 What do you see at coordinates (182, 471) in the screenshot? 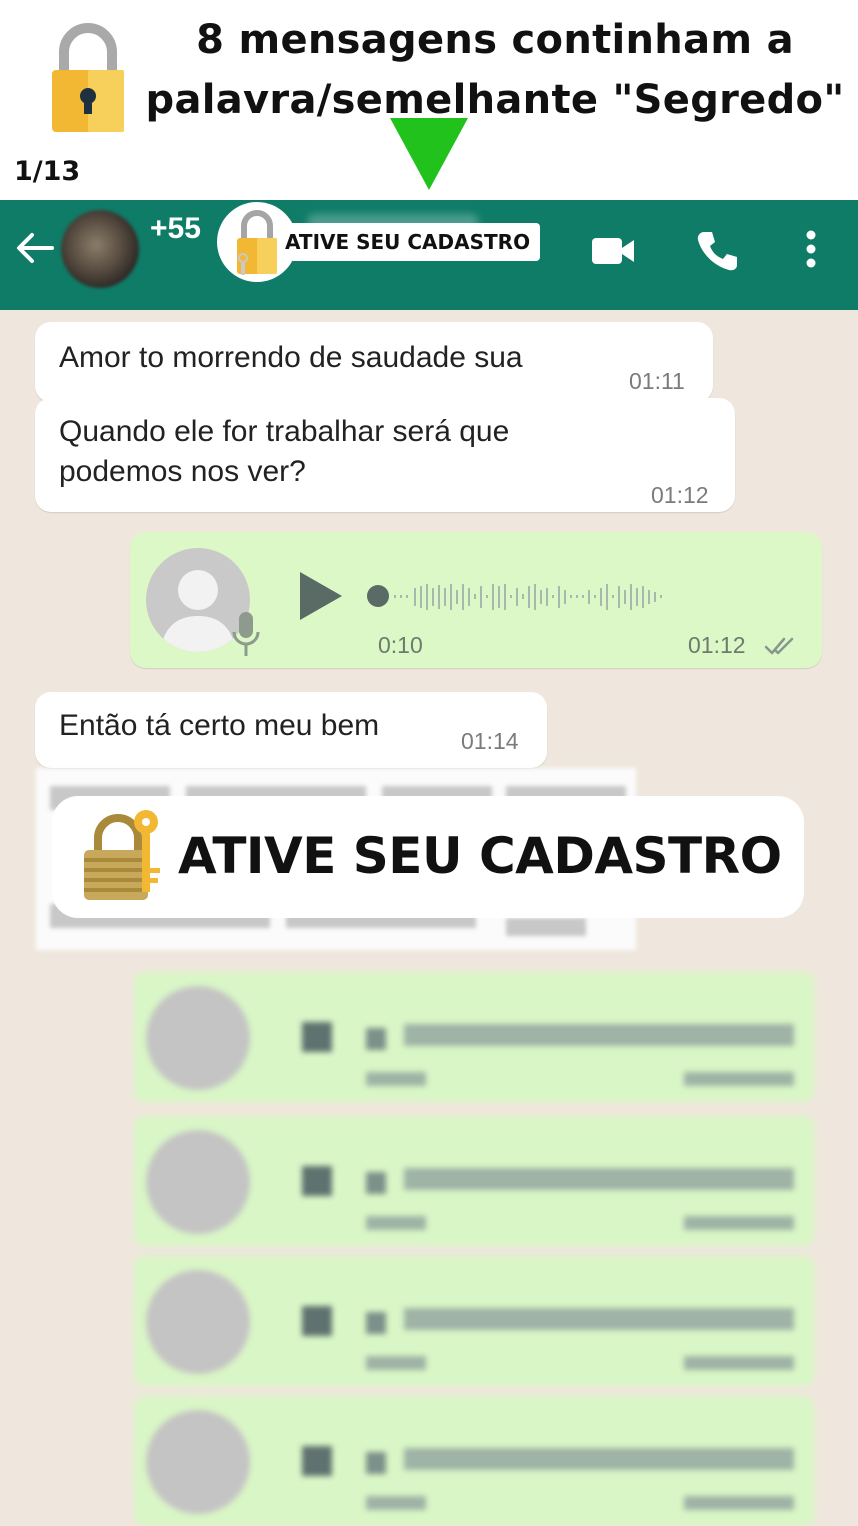
I see `message-text-line-2: podemos nos ver?` at bounding box center [182, 471].